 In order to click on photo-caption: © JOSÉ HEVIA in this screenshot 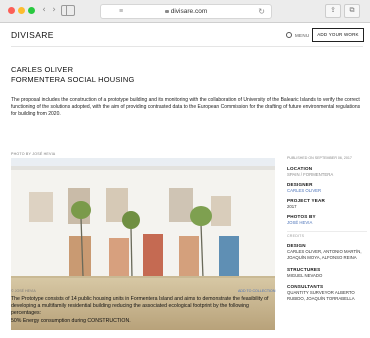, I will do `click(23, 291)`.